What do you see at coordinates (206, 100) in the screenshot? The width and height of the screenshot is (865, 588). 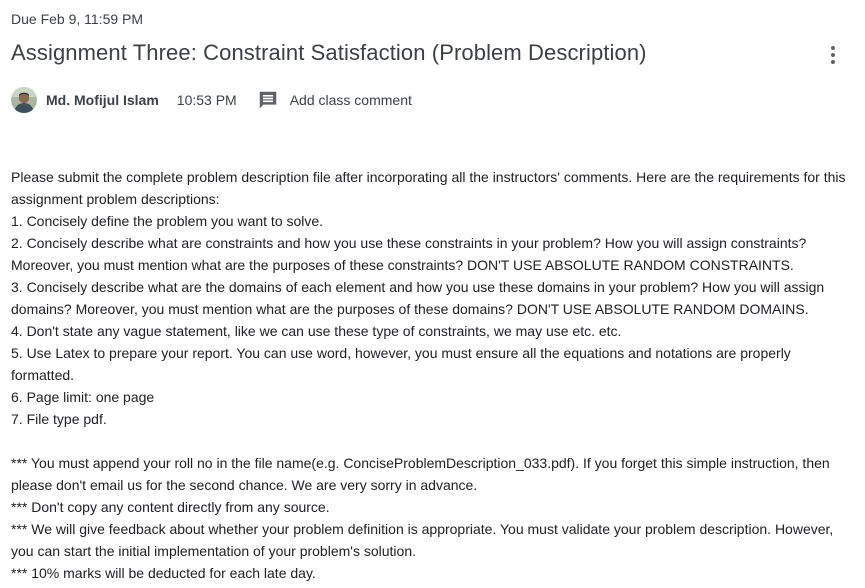 I see `post-time: 10:53 PM` at bounding box center [206, 100].